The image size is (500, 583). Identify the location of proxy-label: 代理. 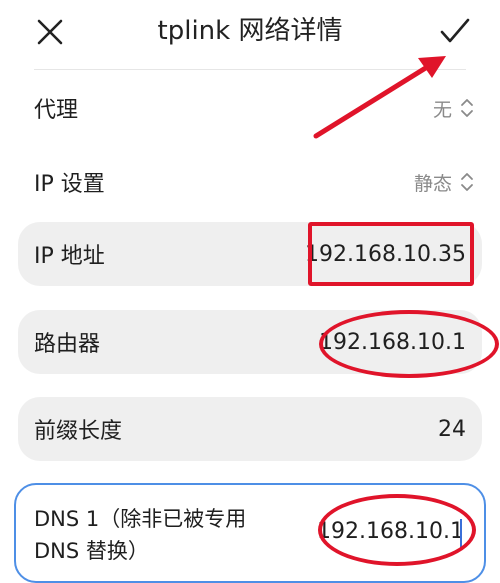
(56, 110).